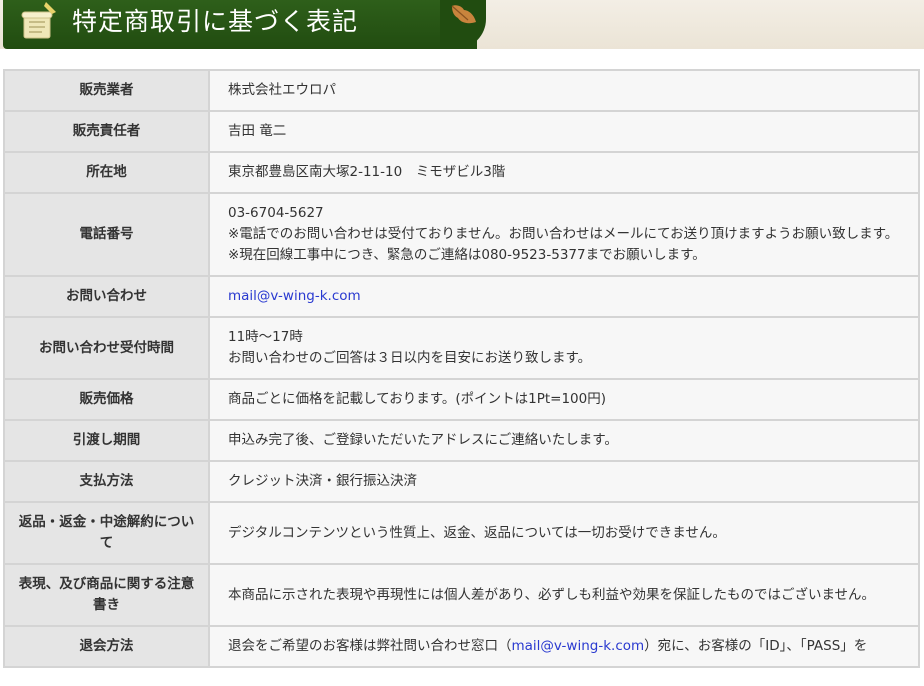  I want to click on table-row: 所在地 東京都豊島区南大塚2-11-10 ミモザビル3階, so click(461, 172).